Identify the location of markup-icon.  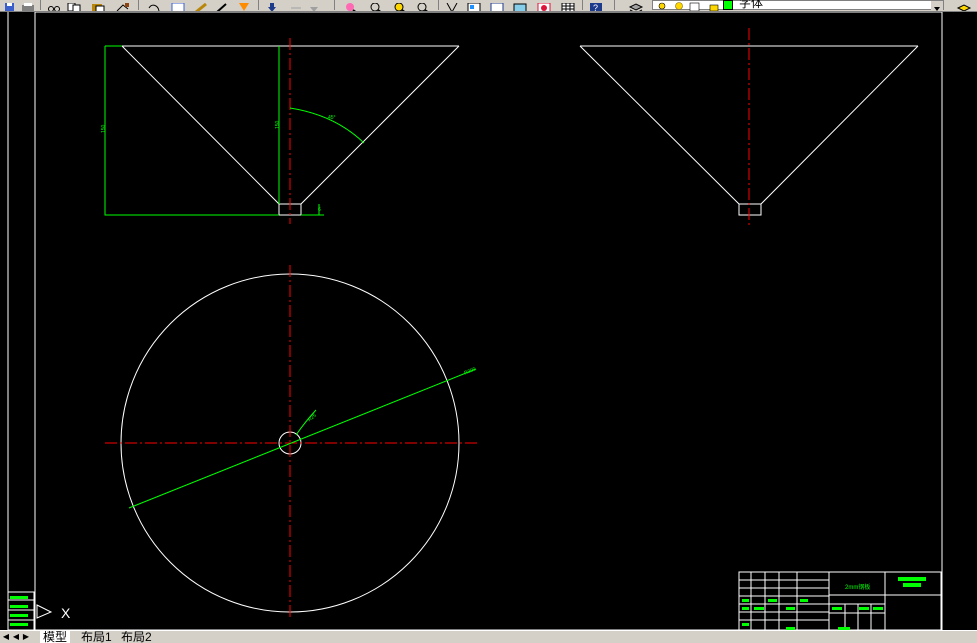
(544, 5).